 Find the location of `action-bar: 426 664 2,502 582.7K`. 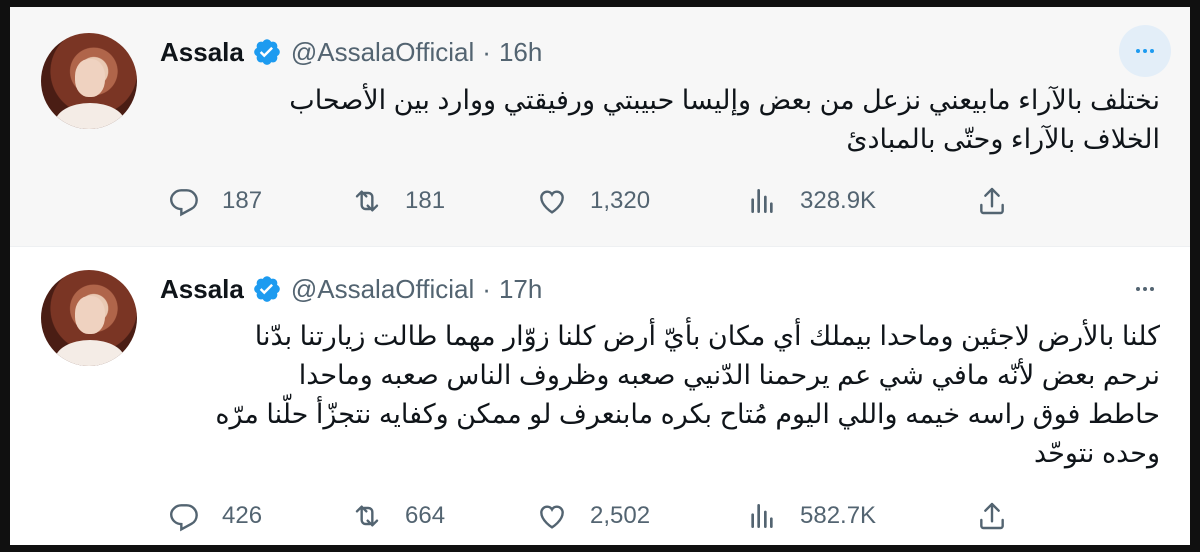

action-bar: 426 664 2,502 582.7K is located at coordinates (596, 516).